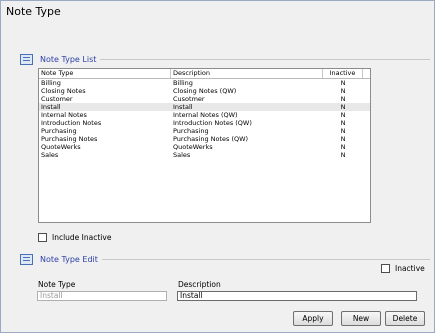  What do you see at coordinates (405, 318) in the screenshot?
I see `delete-button: Delete` at bounding box center [405, 318].